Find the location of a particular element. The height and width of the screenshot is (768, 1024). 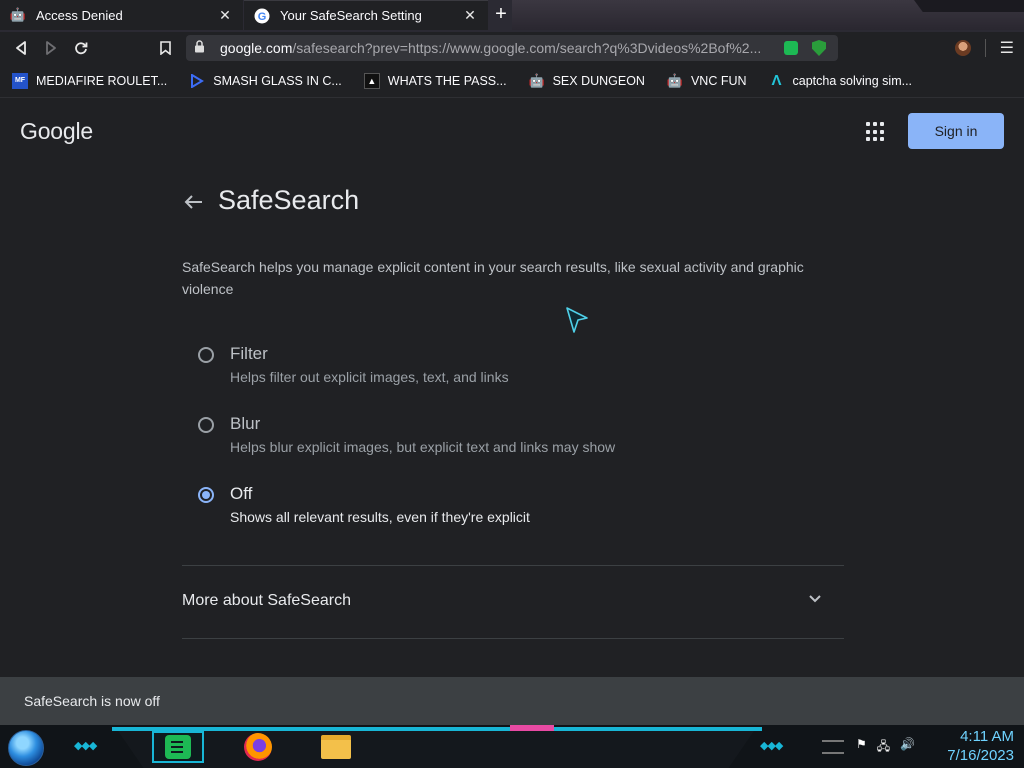

bookmark-vnc-fun: 🤖 VNC FUN is located at coordinates (707, 81).